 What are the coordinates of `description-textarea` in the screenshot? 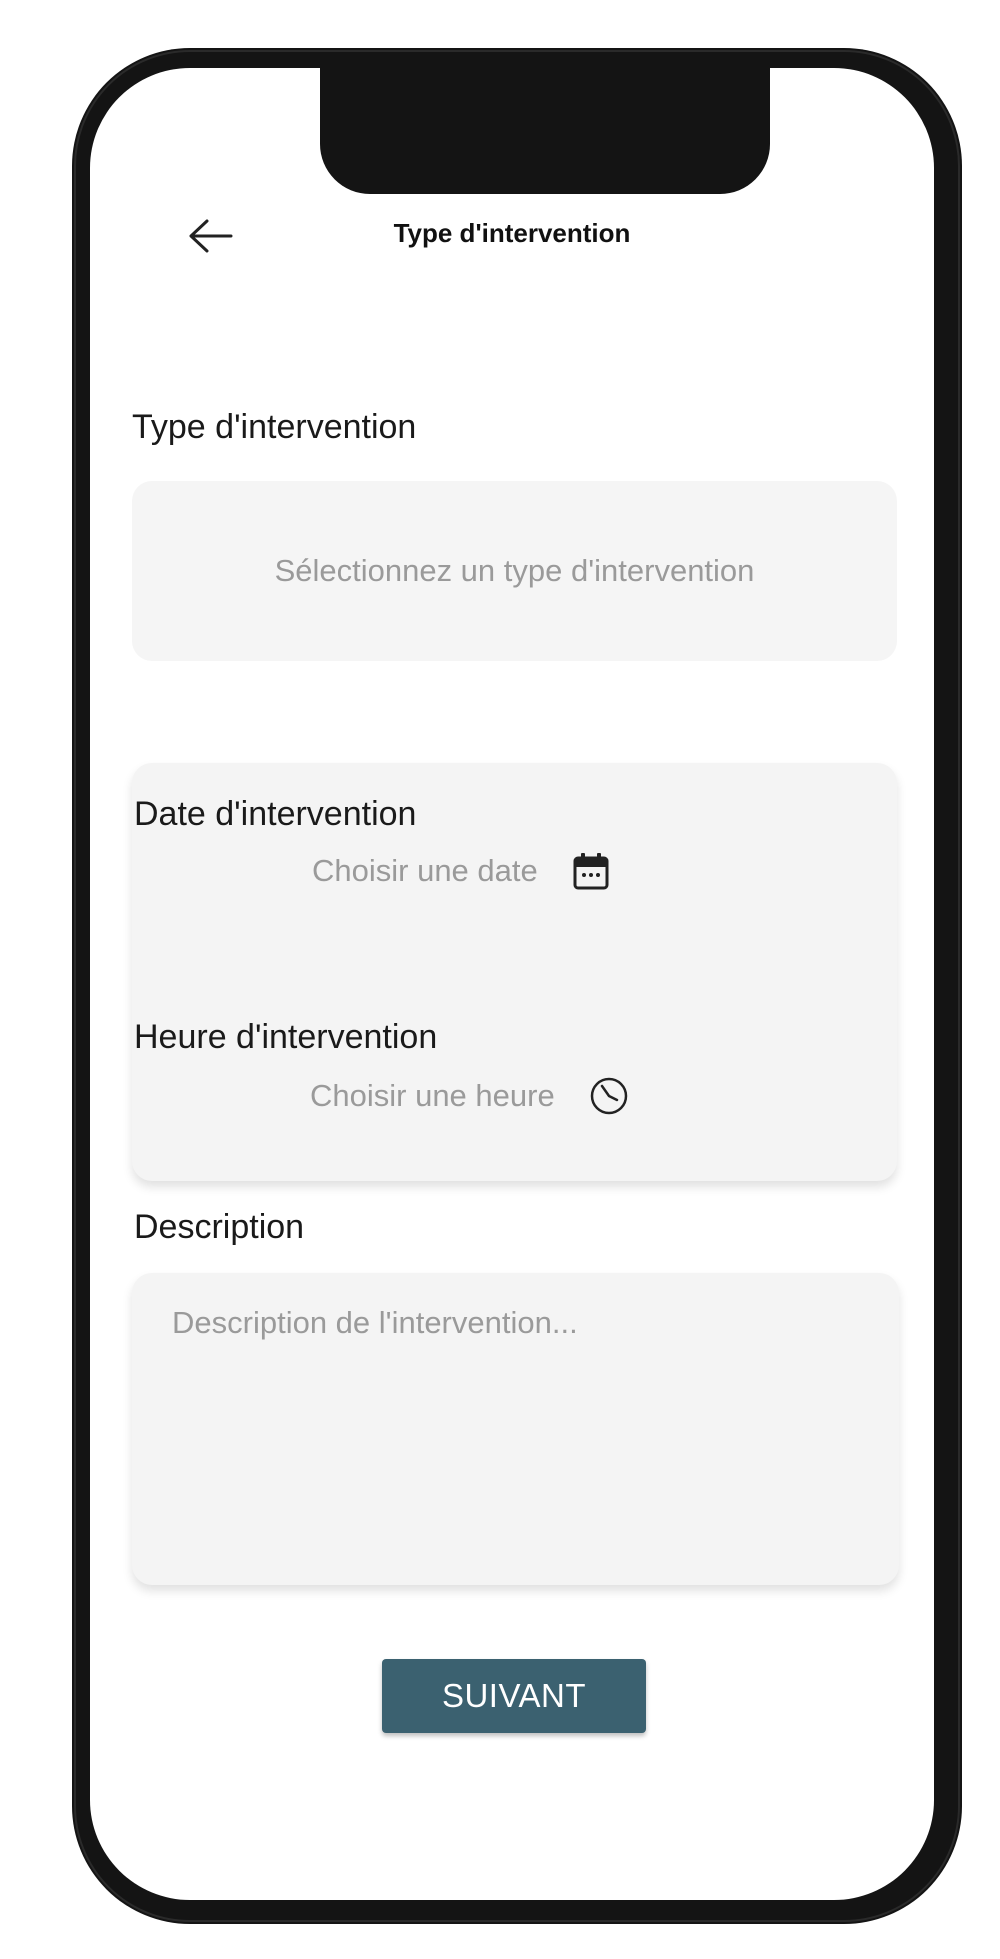 It's located at (515, 1429).